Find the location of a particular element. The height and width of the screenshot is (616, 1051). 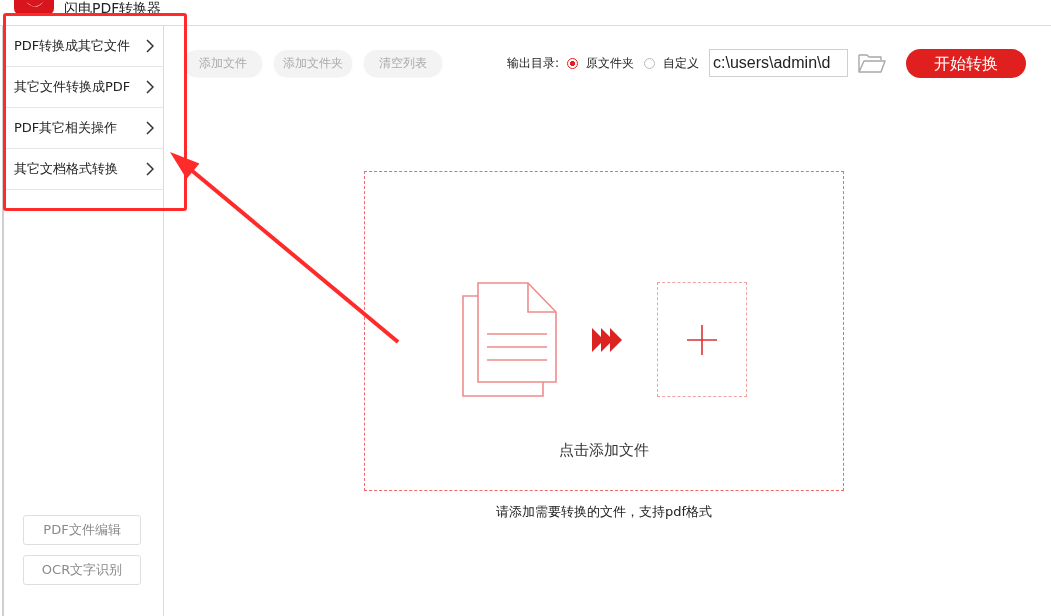

output-folder-label: 输出目录: is located at coordinates (532, 63).